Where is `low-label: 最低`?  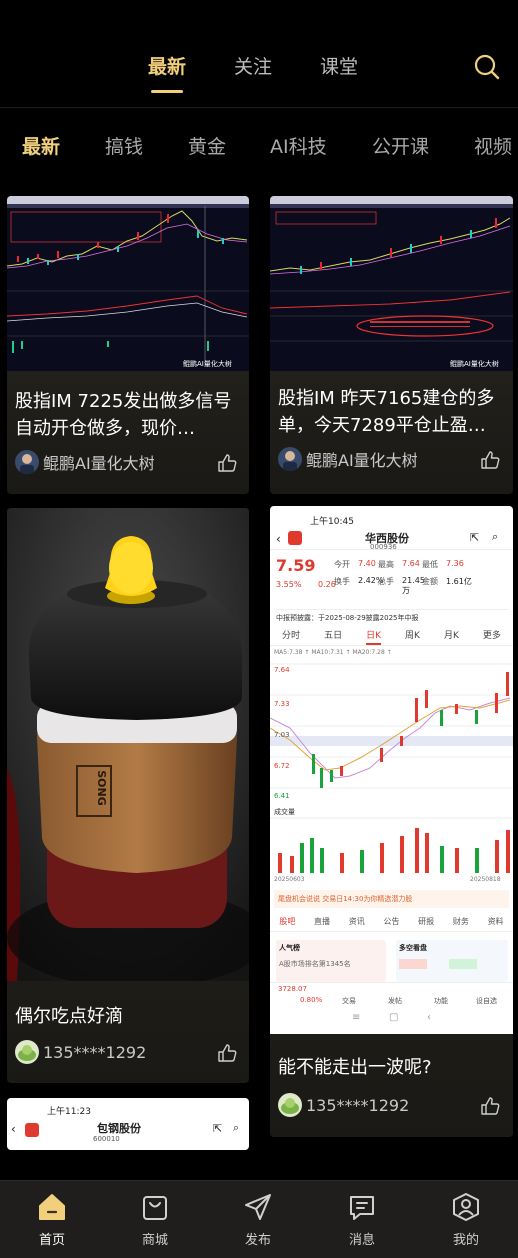
low-label: 最低 is located at coordinates (430, 564).